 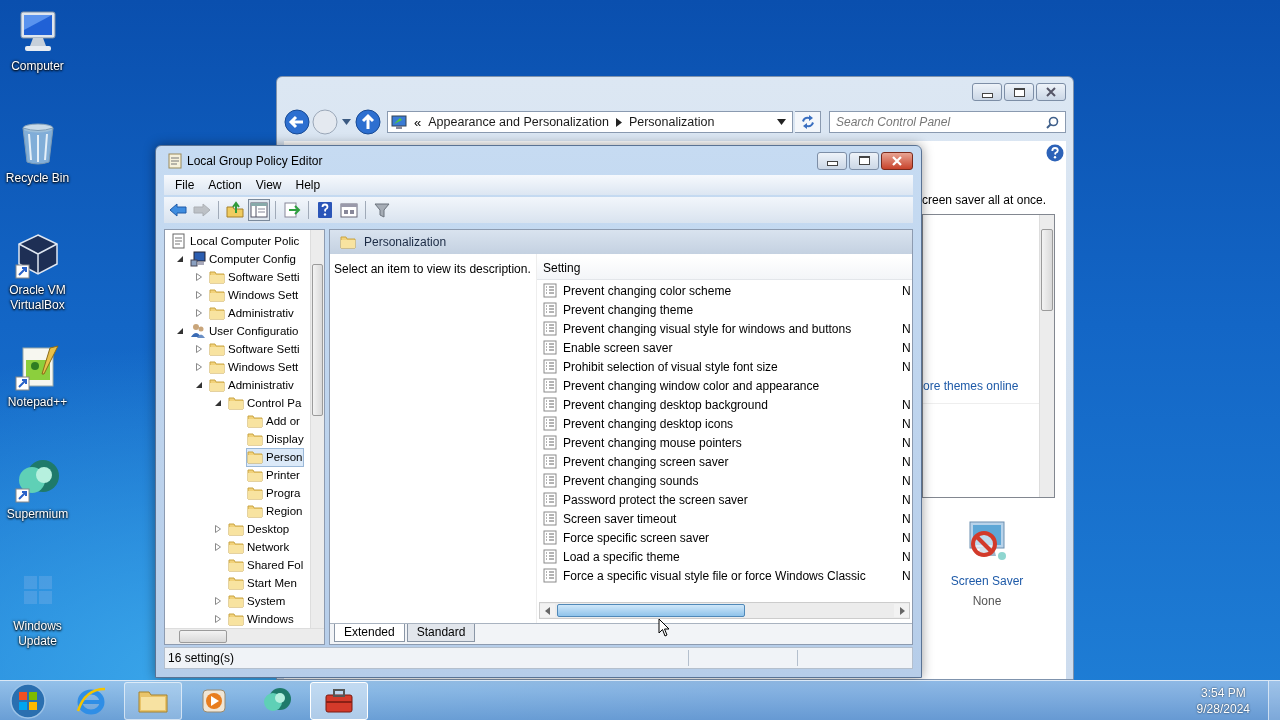 I want to click on tree-item: Local Computer Polic, so click(x=236, y=241).